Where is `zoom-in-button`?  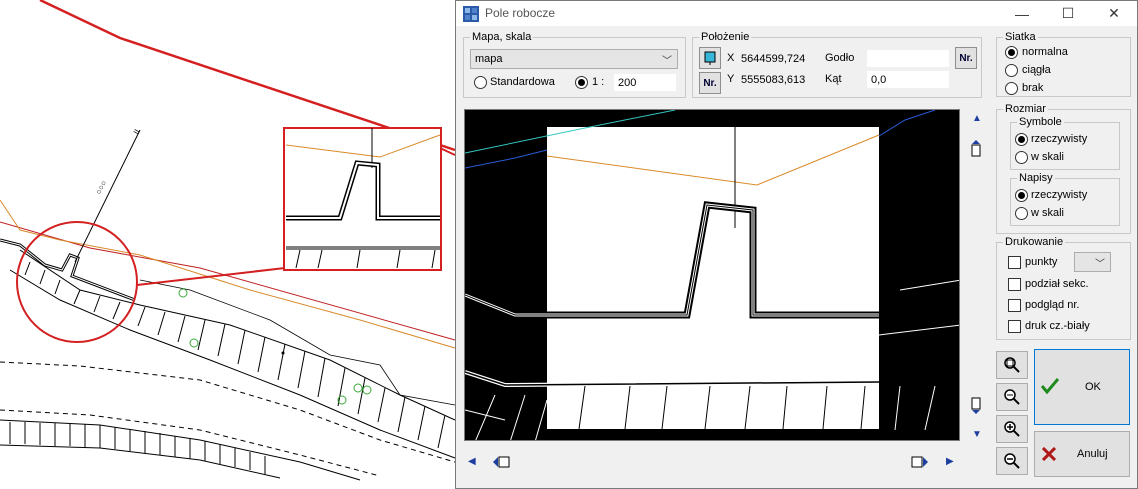 zoom-in-button is located at coordinates (1012, 429).